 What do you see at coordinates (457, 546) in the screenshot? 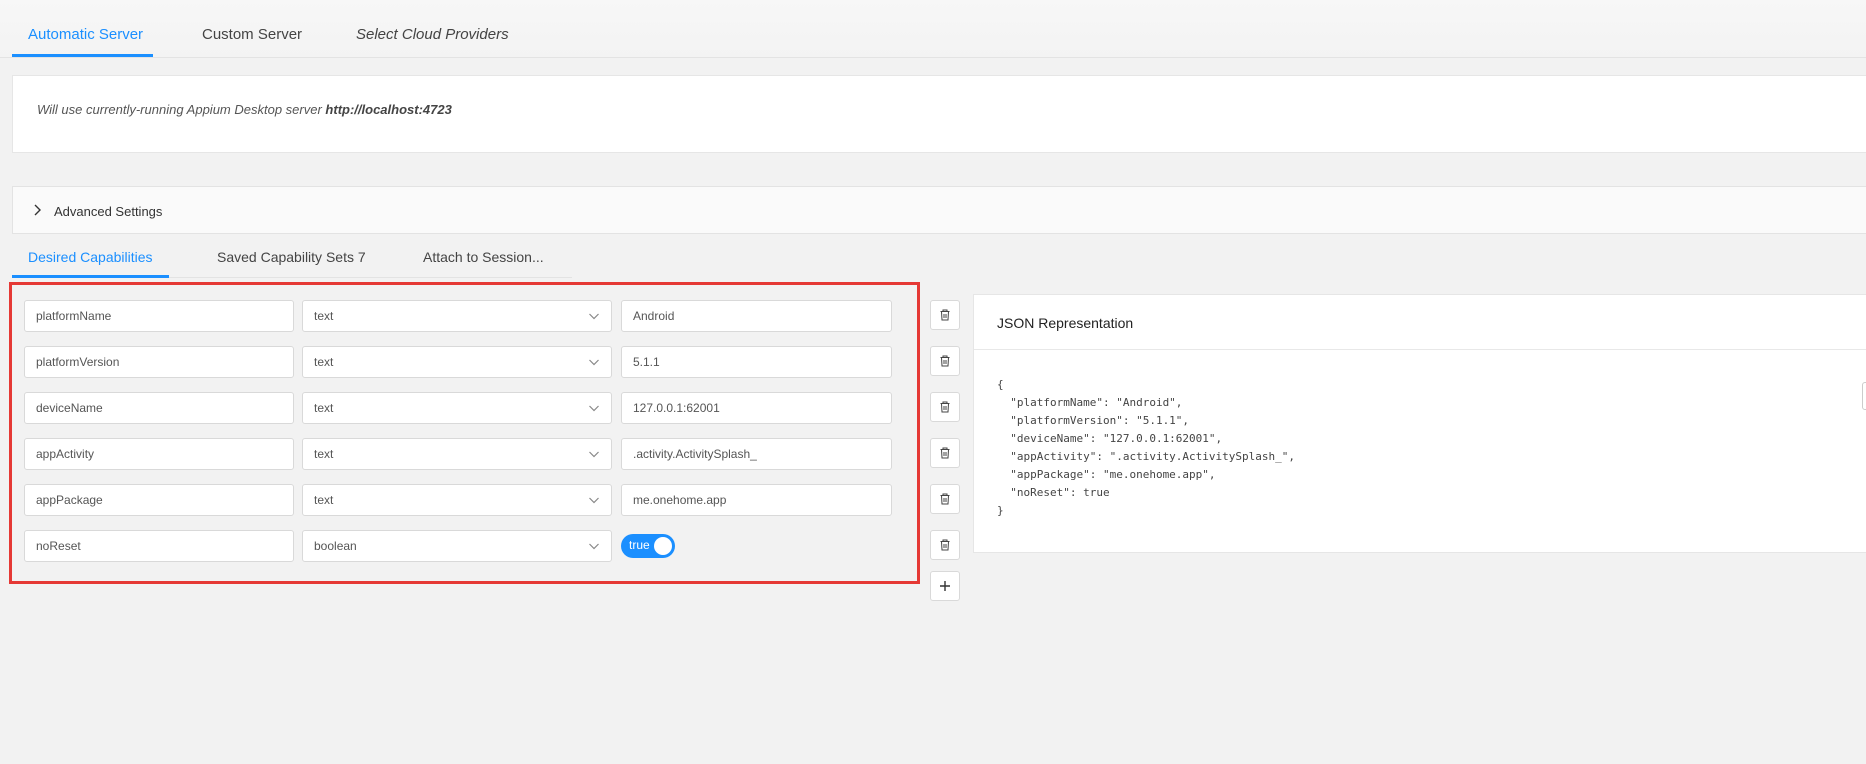
I see `capability-type-select: boolean` at bounding box center [457, 546].